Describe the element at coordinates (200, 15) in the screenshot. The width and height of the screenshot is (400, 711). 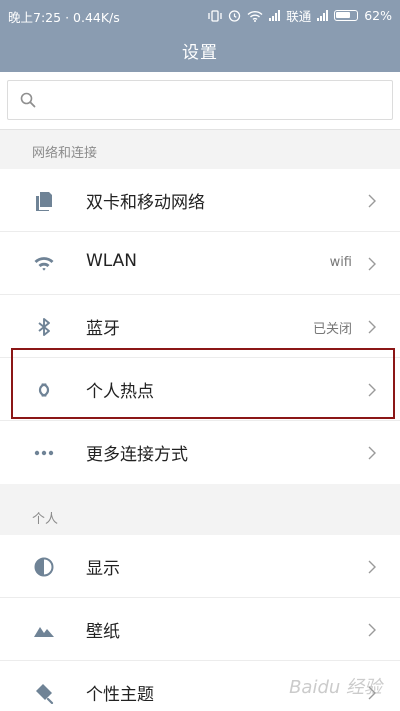
I see `status-bar: 晚上7:25 · 0.44K/s 联通 62%` at that location.